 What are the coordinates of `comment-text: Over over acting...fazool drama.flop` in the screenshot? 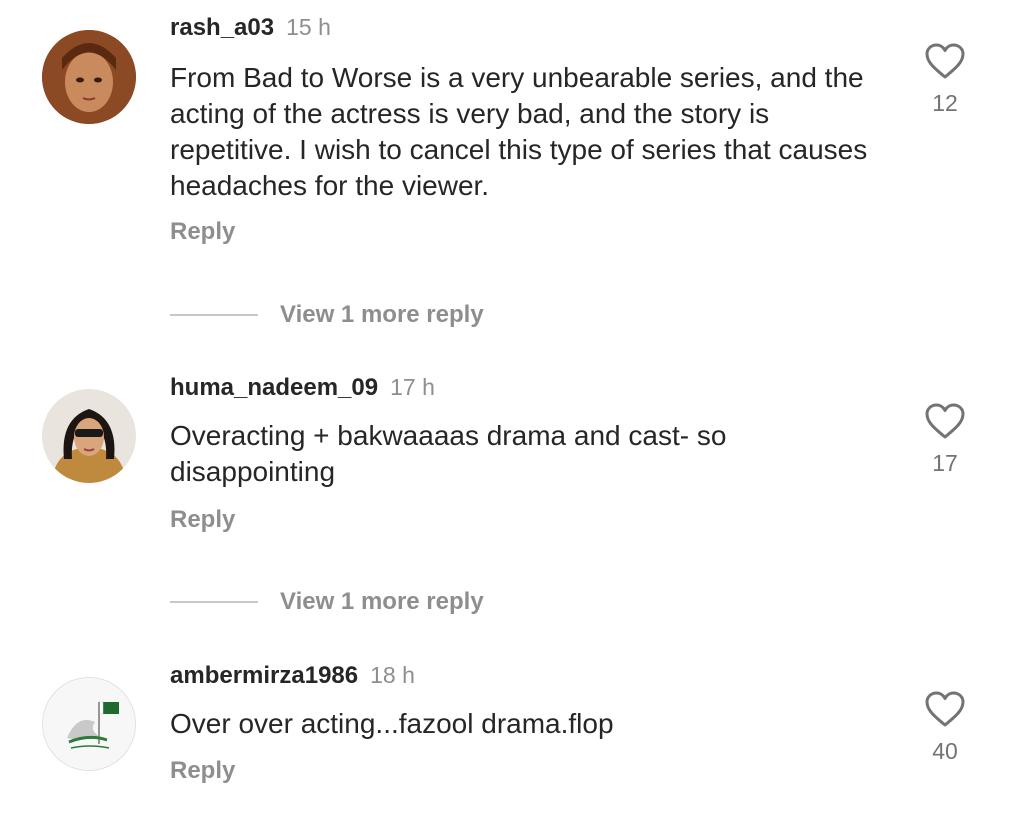 It's located at (392, 723).